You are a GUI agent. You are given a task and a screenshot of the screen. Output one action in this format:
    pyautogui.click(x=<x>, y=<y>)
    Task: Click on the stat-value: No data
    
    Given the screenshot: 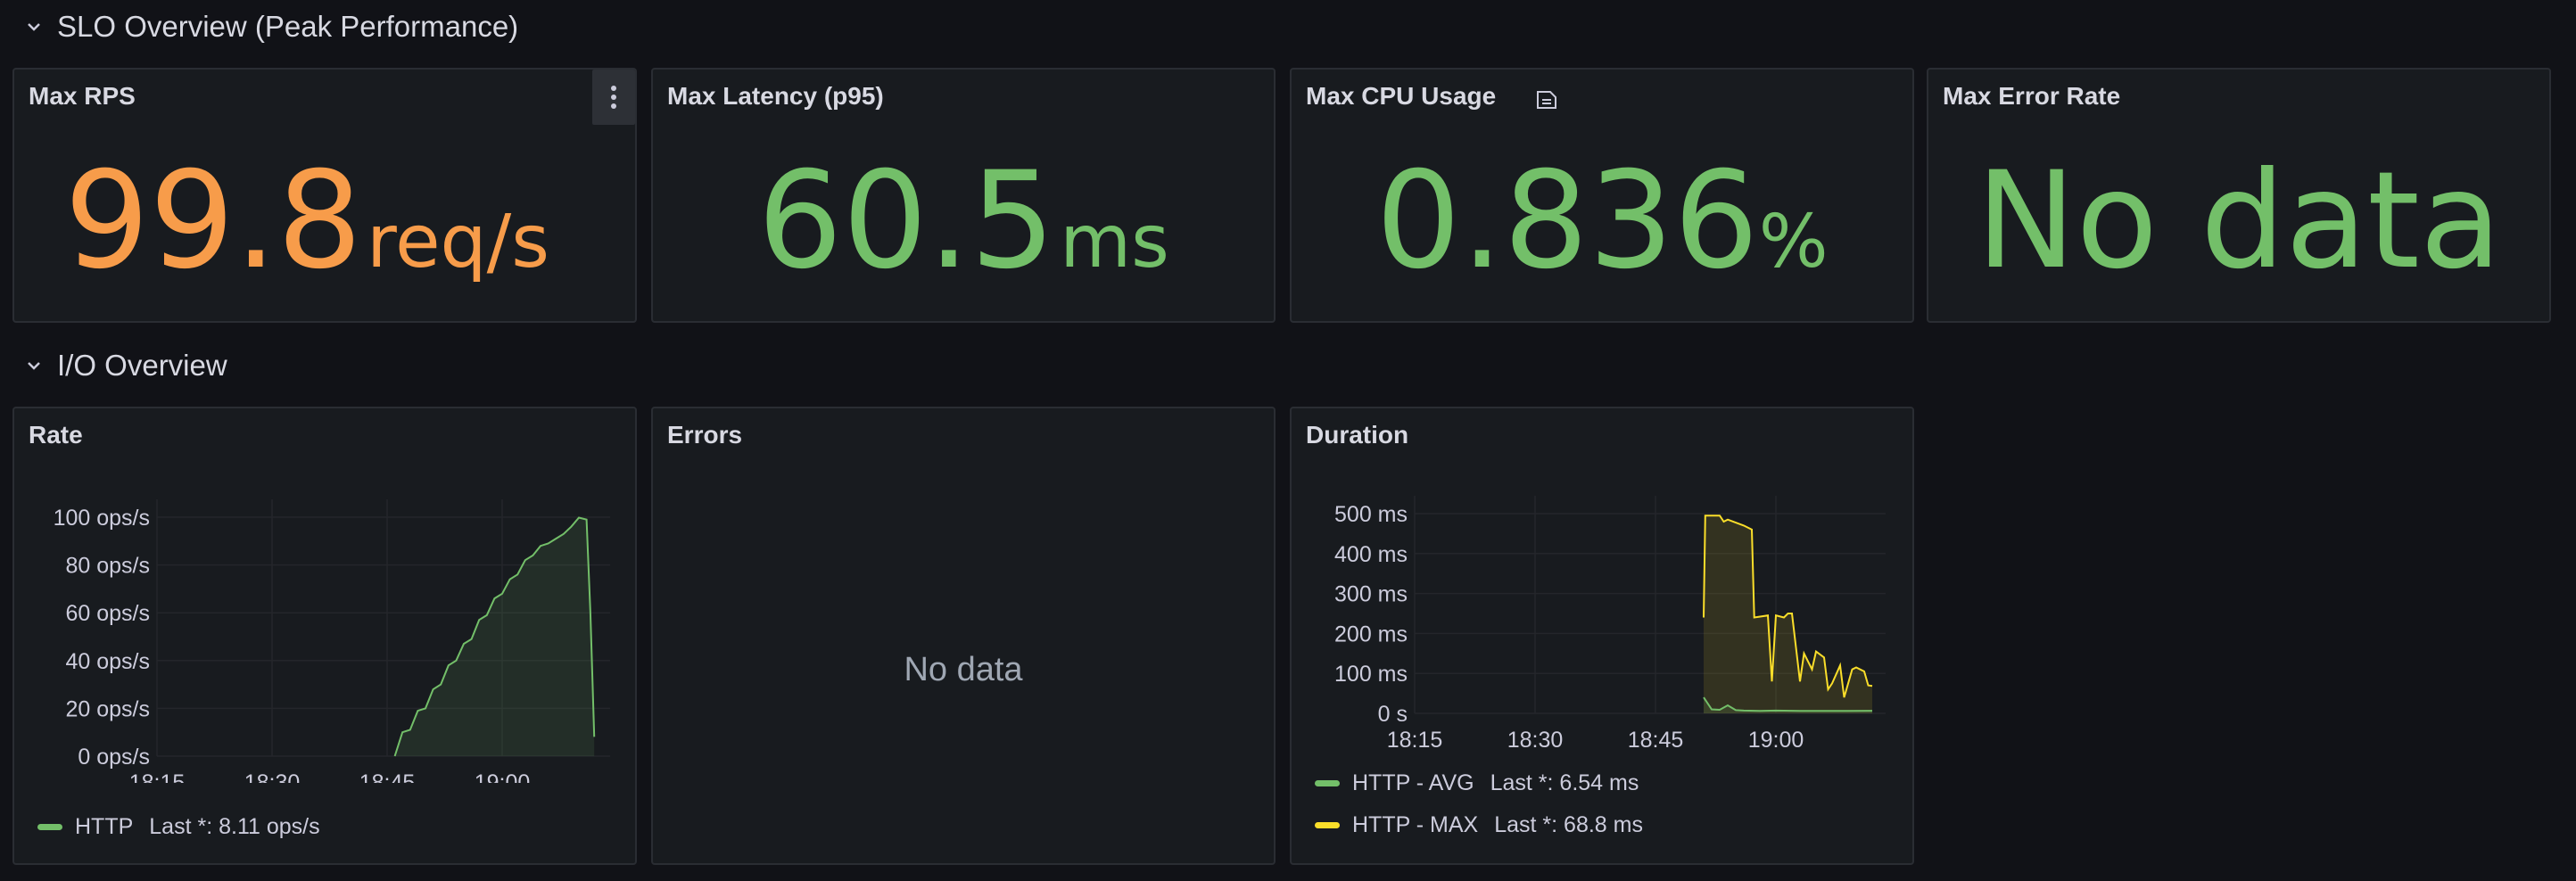 What is the action you would take?
    pyautogui.click(x=2239, y=221)
    